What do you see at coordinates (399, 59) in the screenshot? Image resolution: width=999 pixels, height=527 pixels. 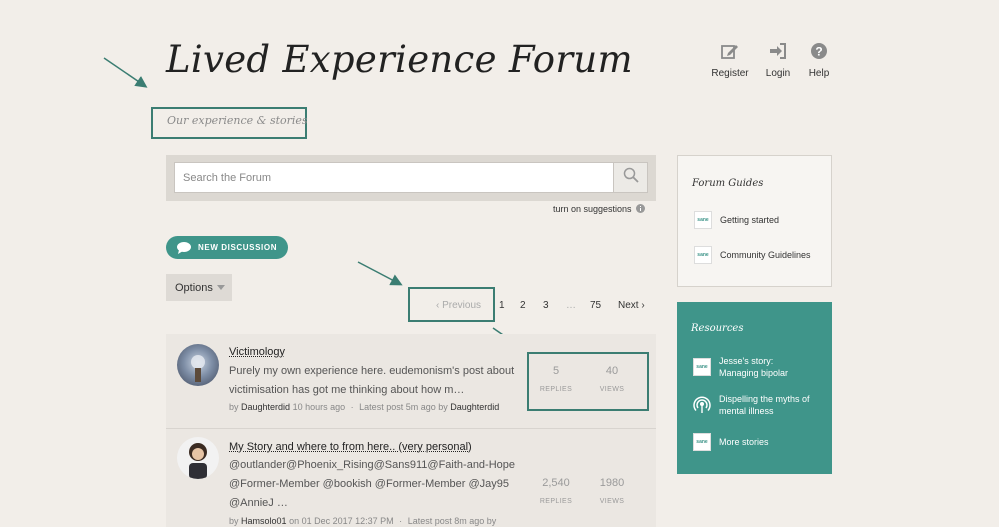 I see `page-title: Lived Experience Forum` at bounding box center [399, 59].